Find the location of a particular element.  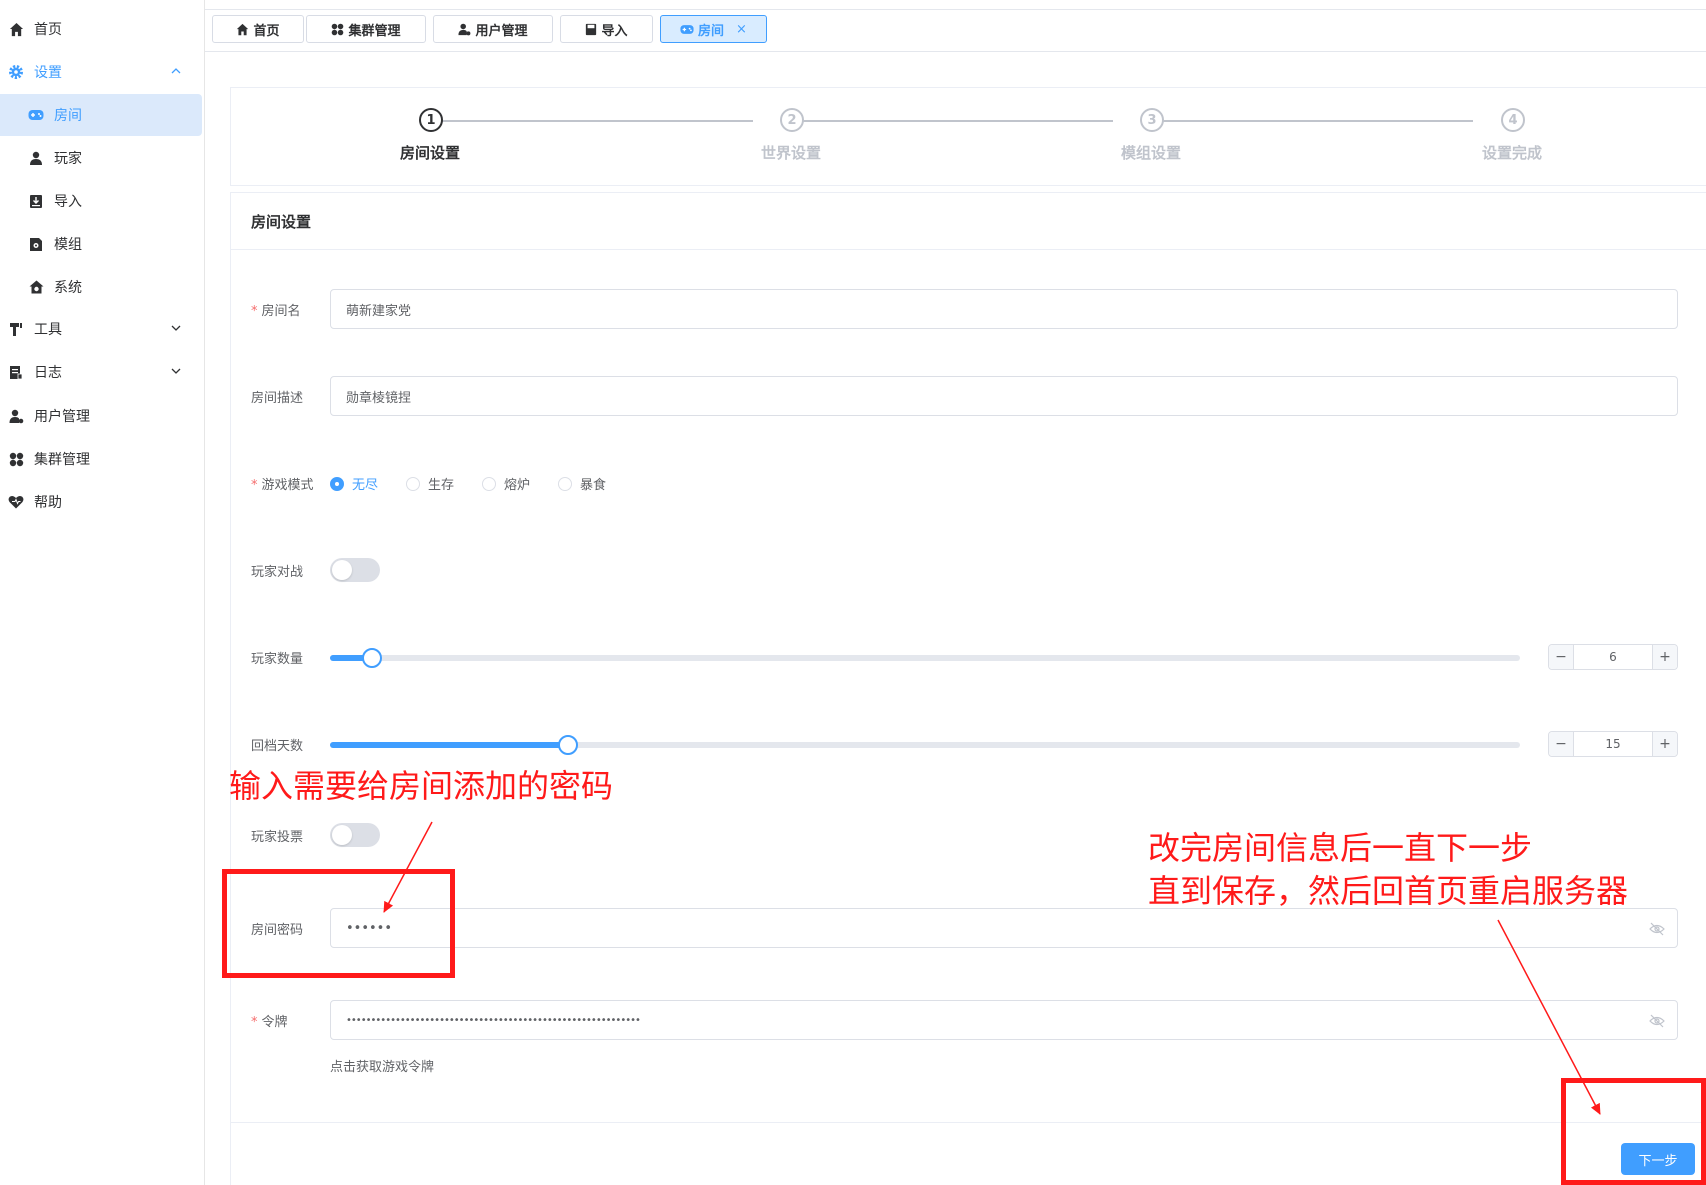

sidebar-item-label: 玩家 is located at coordinates (68, 159).